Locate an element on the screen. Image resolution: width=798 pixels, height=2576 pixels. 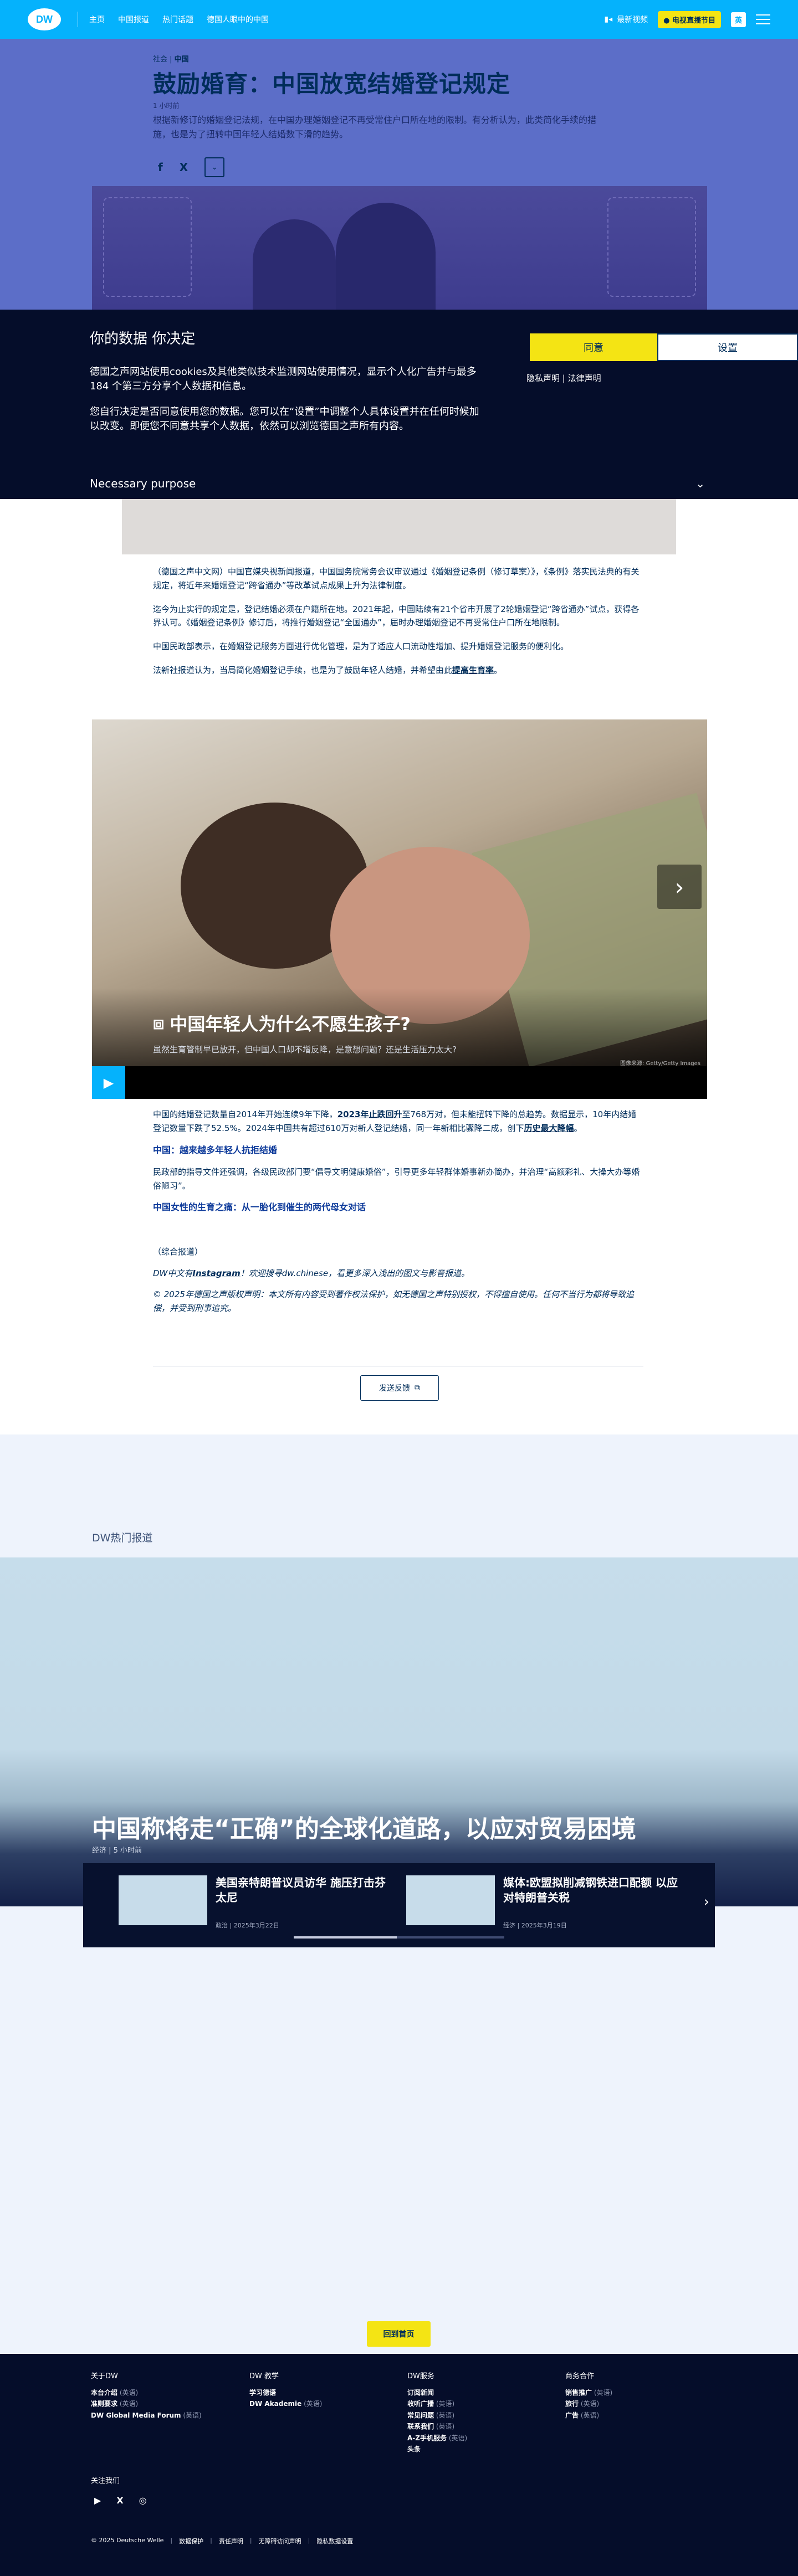
nav-link-germans-view: 德国人眼中的中国 is located at coordinates (238, 19).